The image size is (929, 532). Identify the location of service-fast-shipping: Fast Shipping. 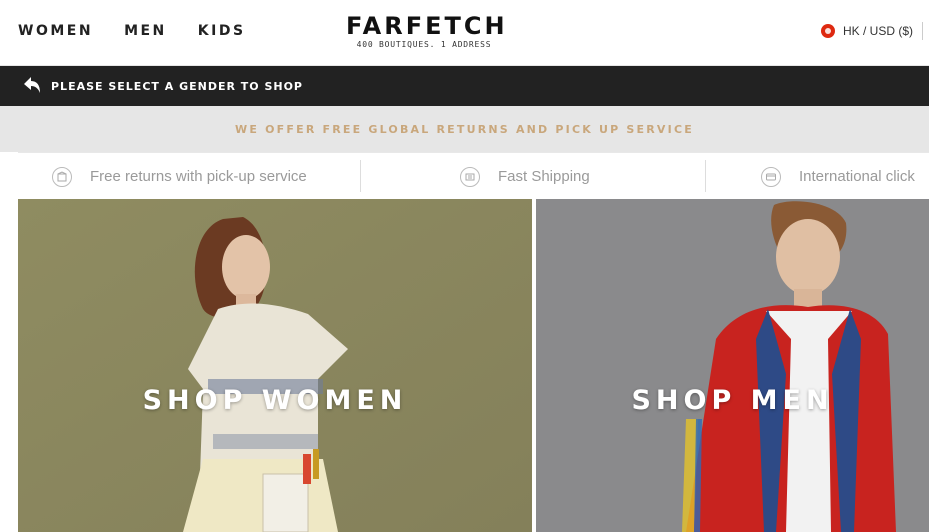
(525, 176).